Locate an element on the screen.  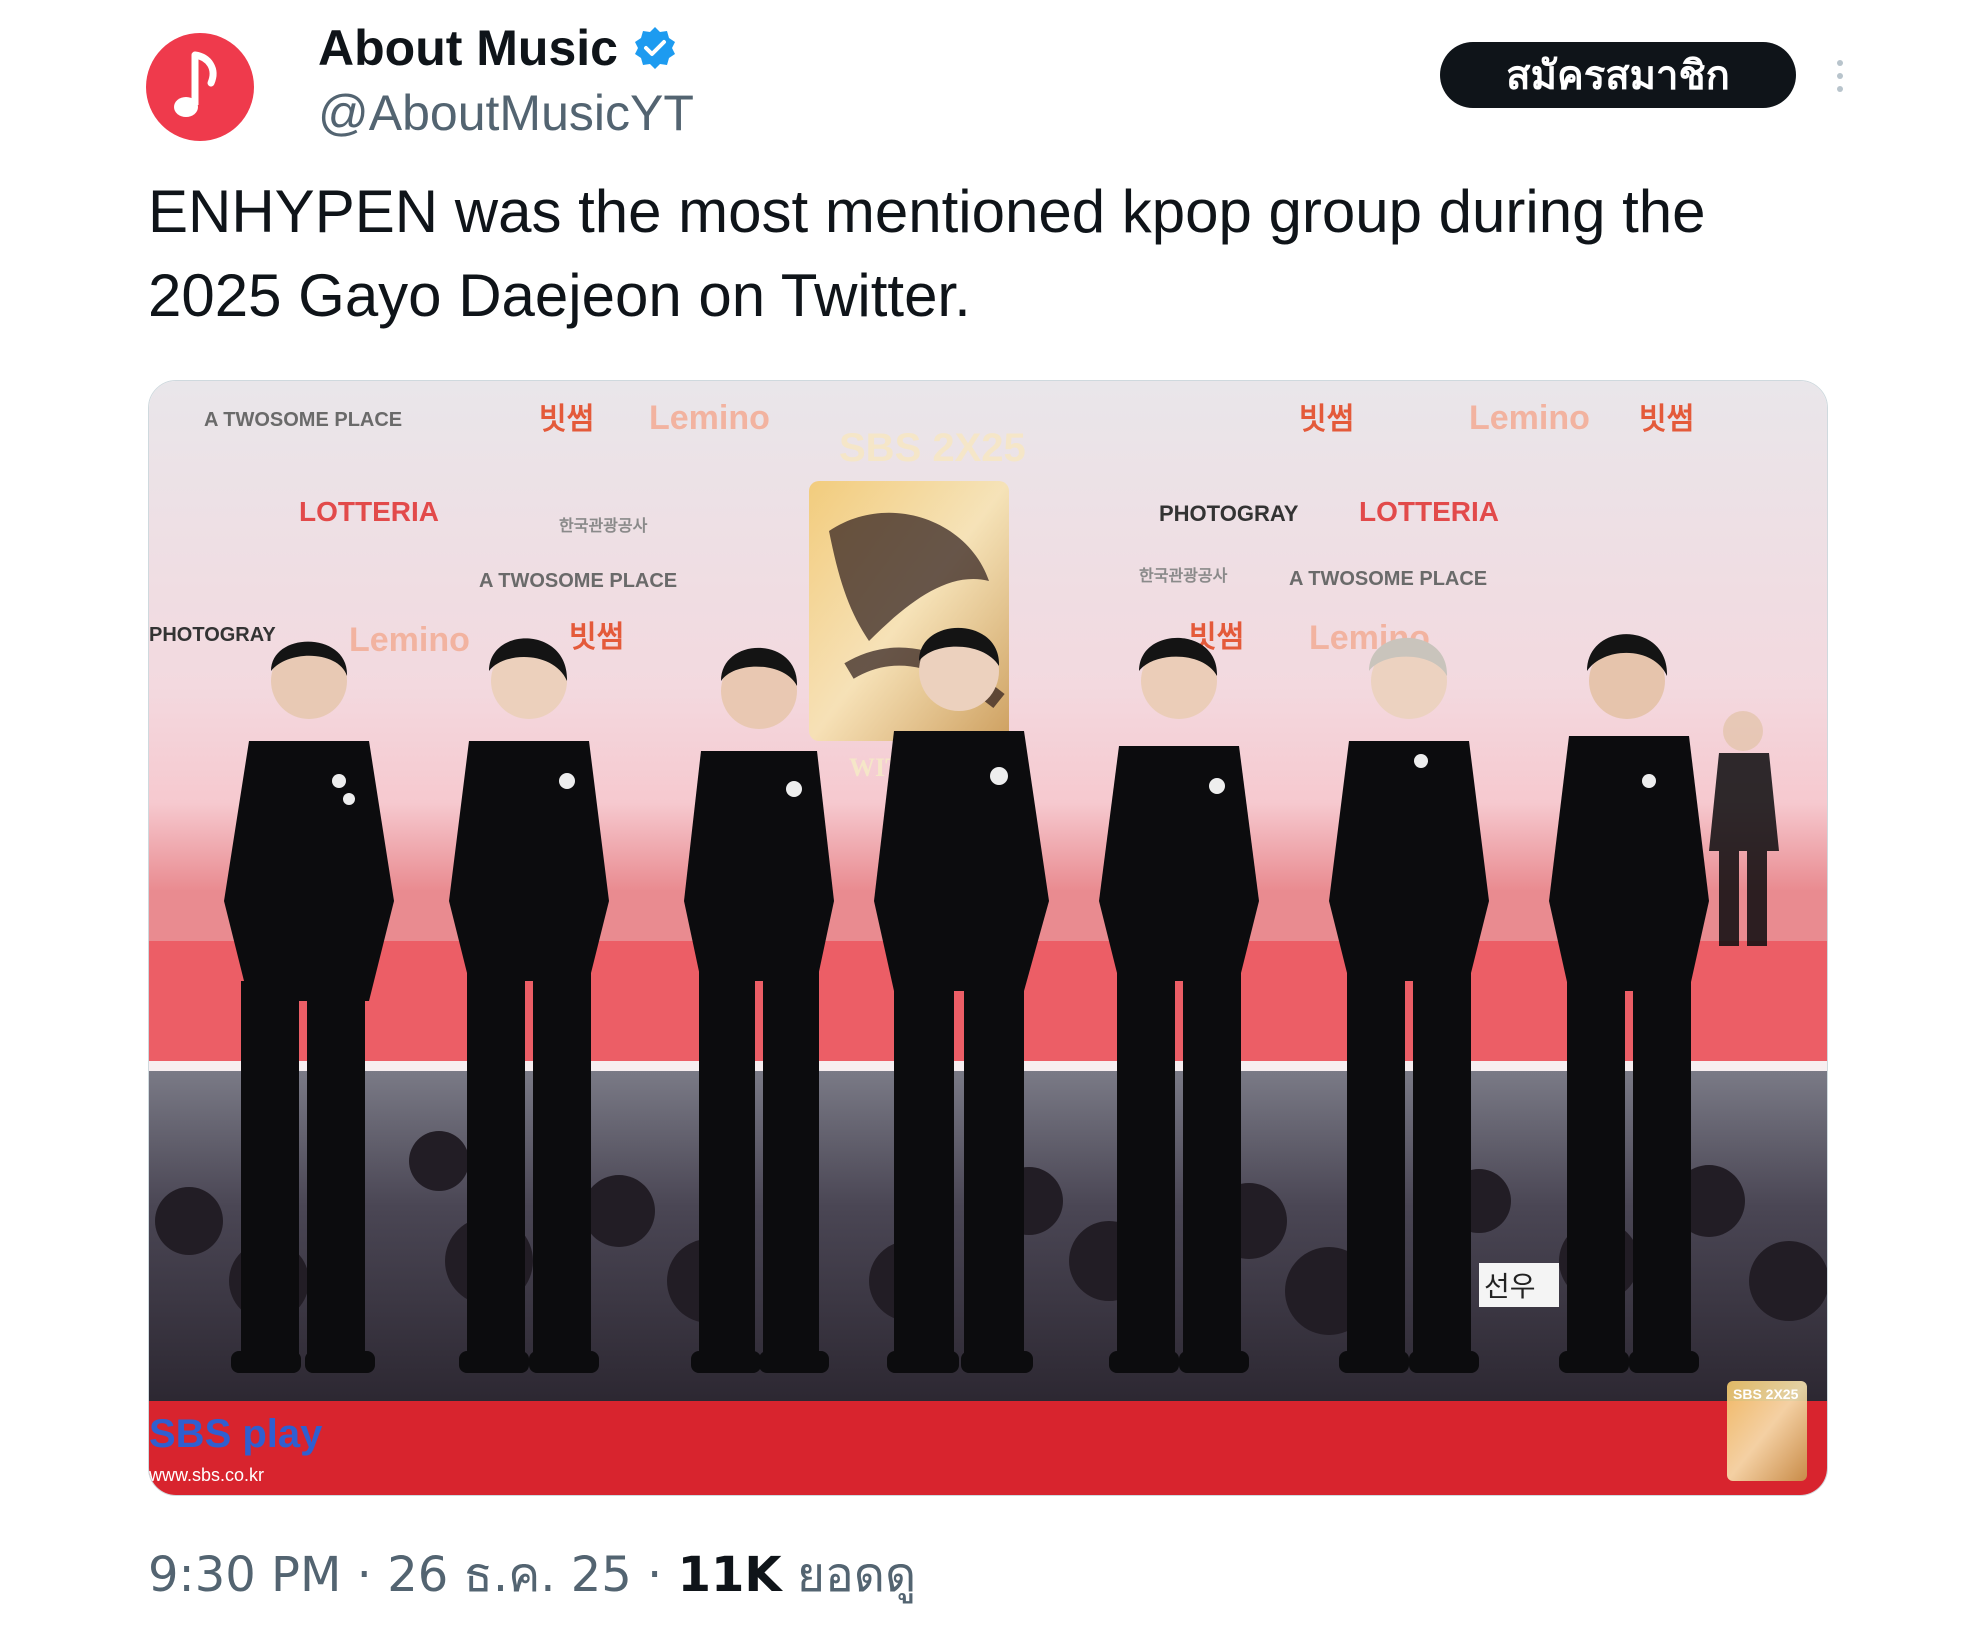
views-label: ยอดดู is located at coordinates (856, 1575).